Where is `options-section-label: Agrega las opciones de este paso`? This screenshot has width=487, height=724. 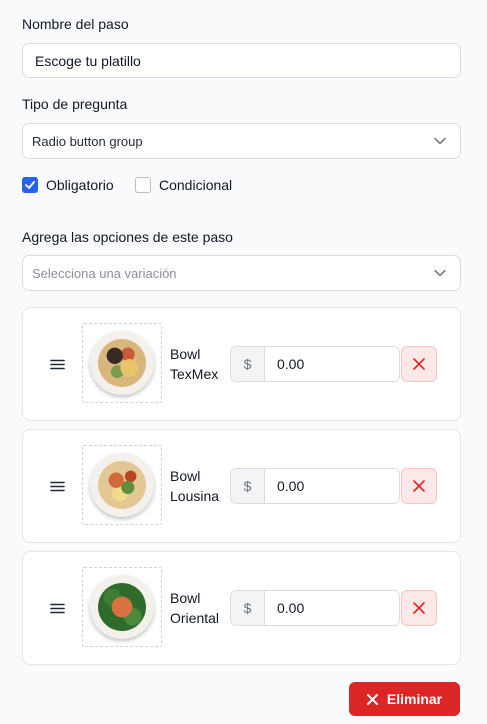
options-section-label: Agrega las opciones de este paso is located at coordinates (127, 237).